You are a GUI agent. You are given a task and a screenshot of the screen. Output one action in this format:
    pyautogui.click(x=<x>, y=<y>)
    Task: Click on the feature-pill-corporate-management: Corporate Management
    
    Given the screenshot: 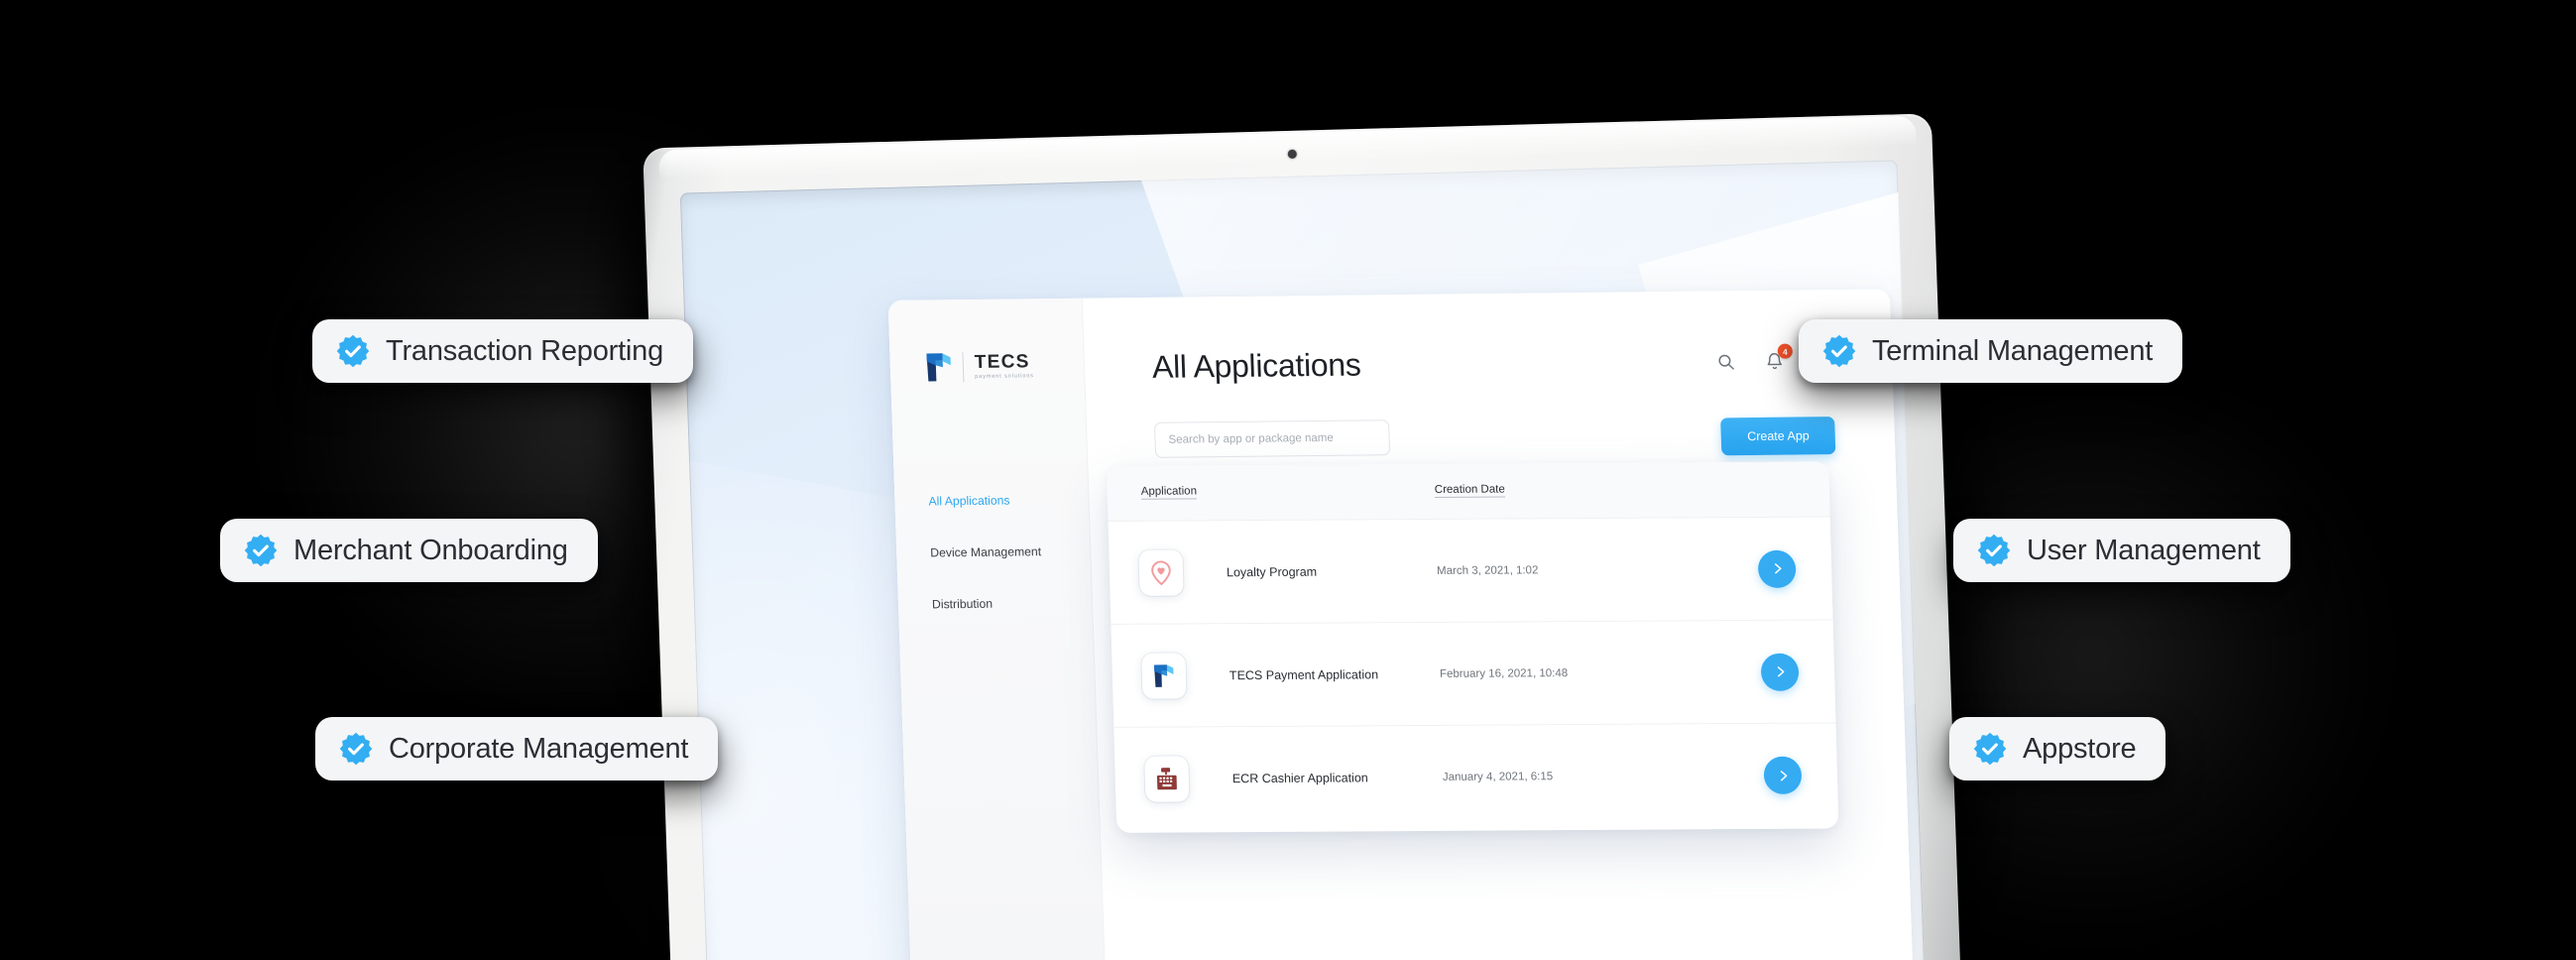 What is the action you would take?
    pyautogui.click(x=517, y=748)
    